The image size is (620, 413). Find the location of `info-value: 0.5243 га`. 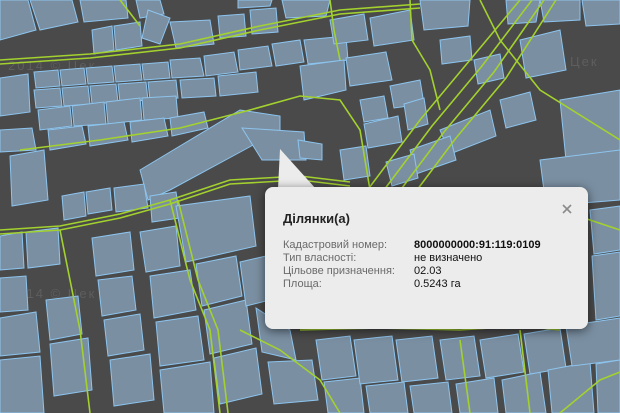

info-value: 0.5243 га is located at coordinates (437, 284).